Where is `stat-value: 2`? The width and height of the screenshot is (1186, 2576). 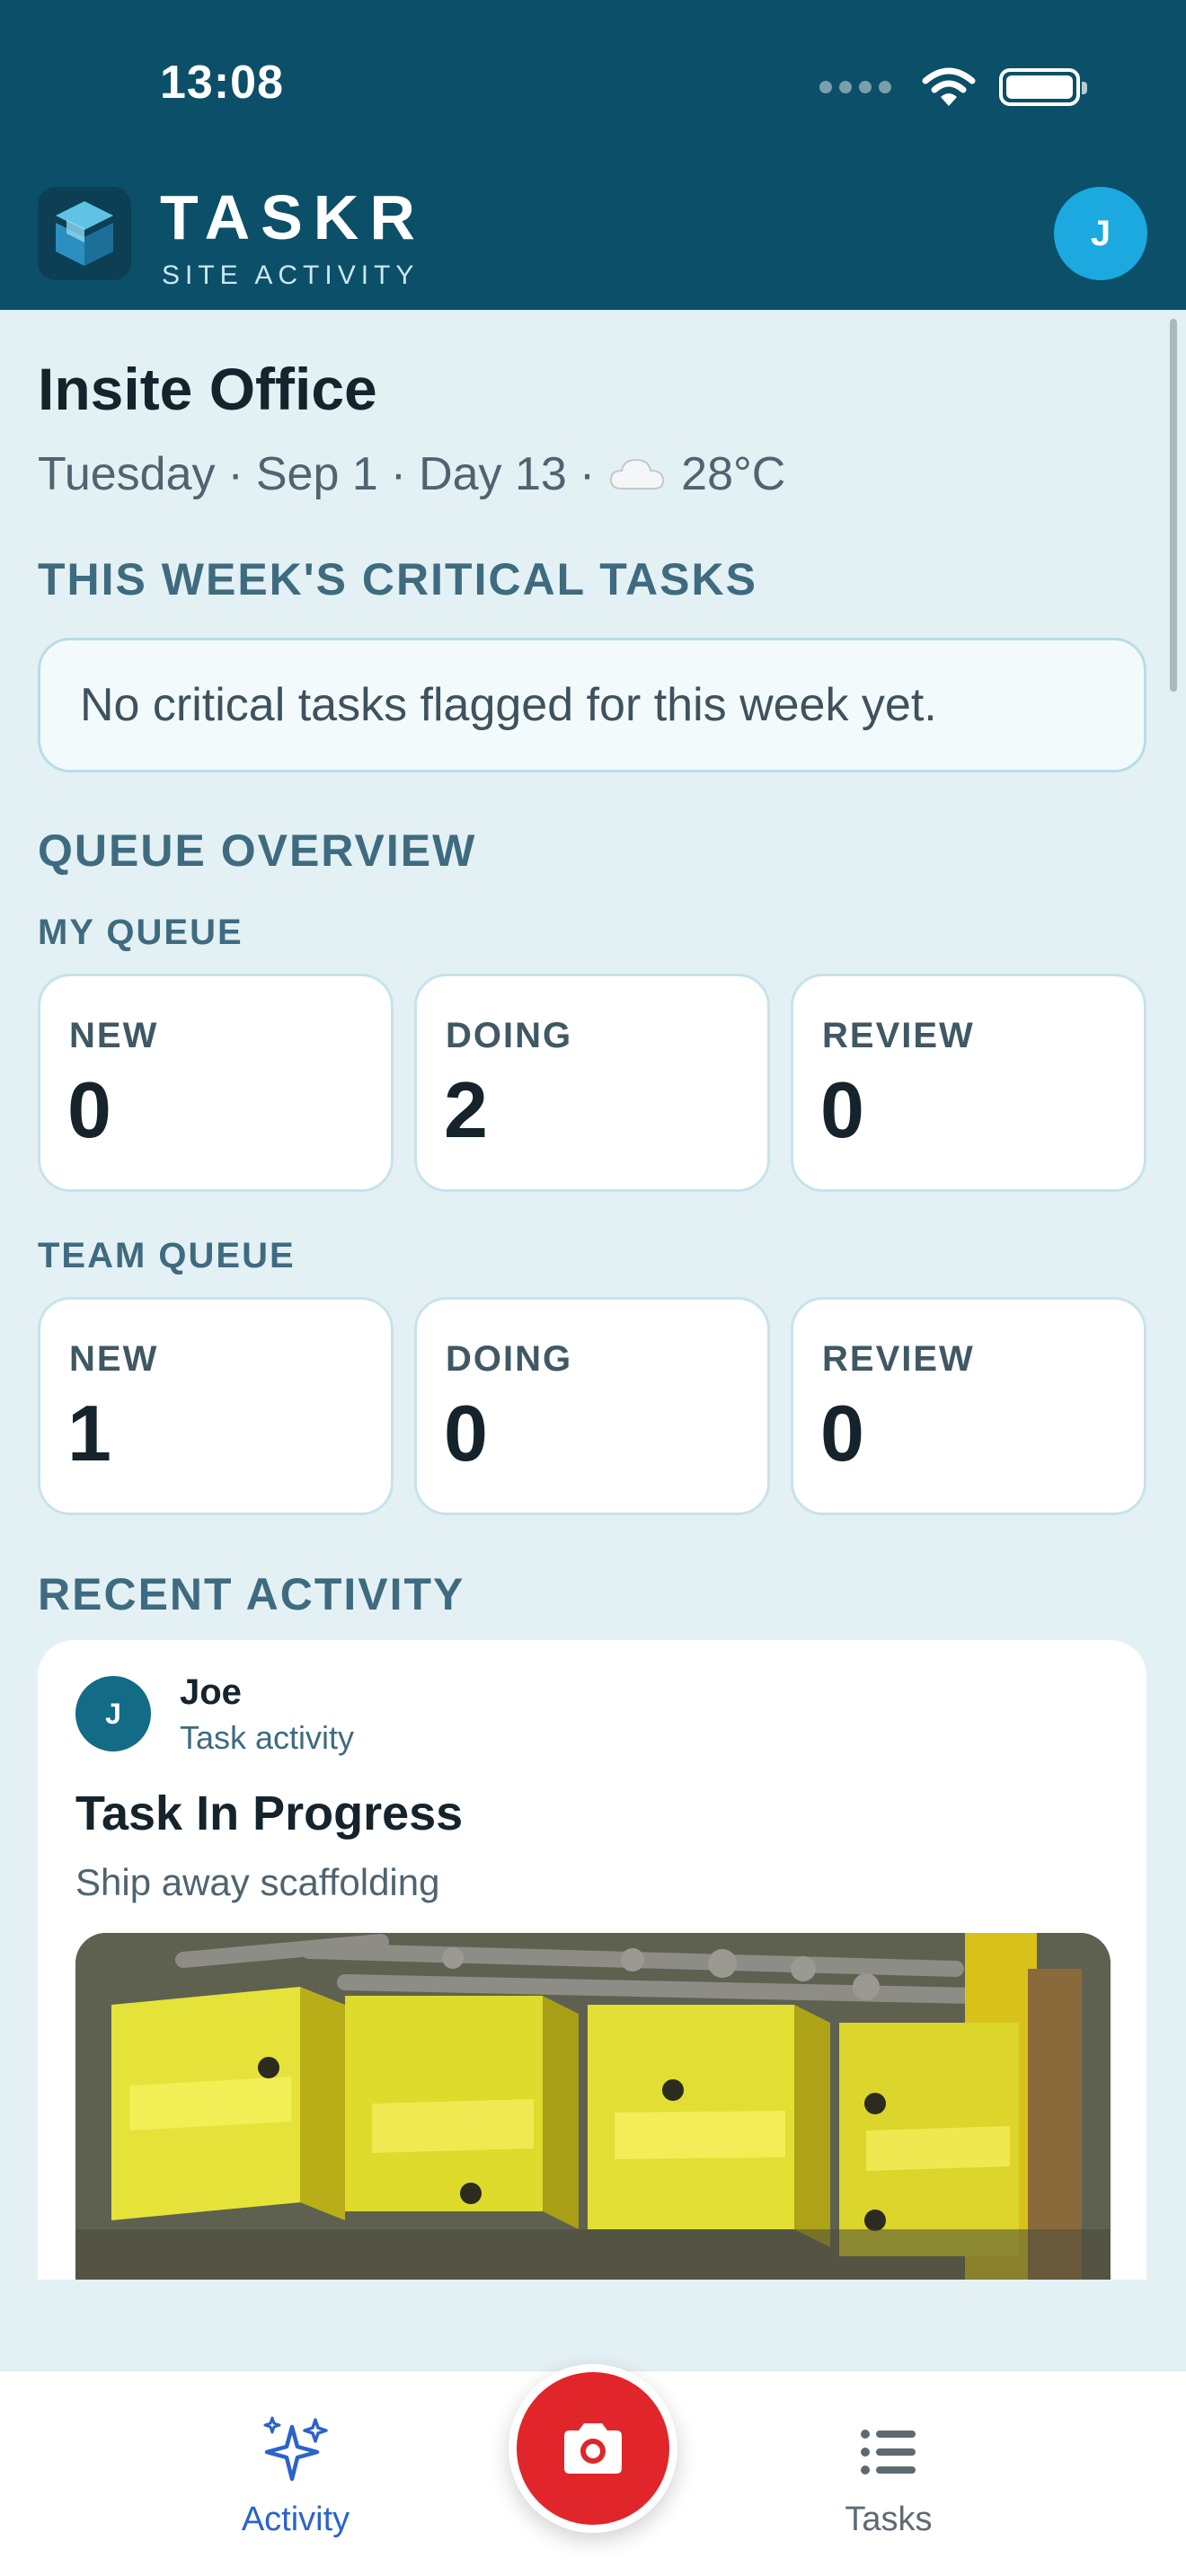
stat-value: 2 is located at coordinates (466, 1109).